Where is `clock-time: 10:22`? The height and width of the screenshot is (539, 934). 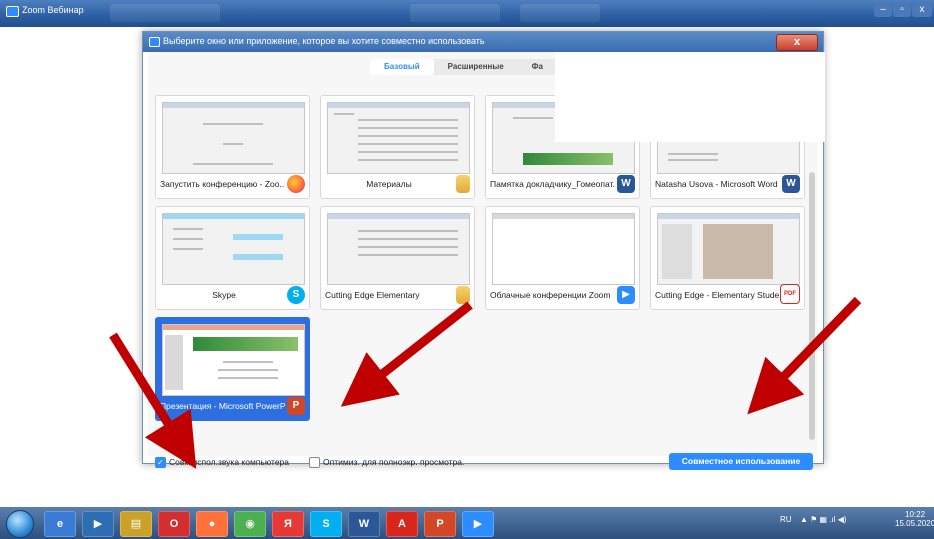 clock-time: 10:22 is located at coordinates (915, 514).